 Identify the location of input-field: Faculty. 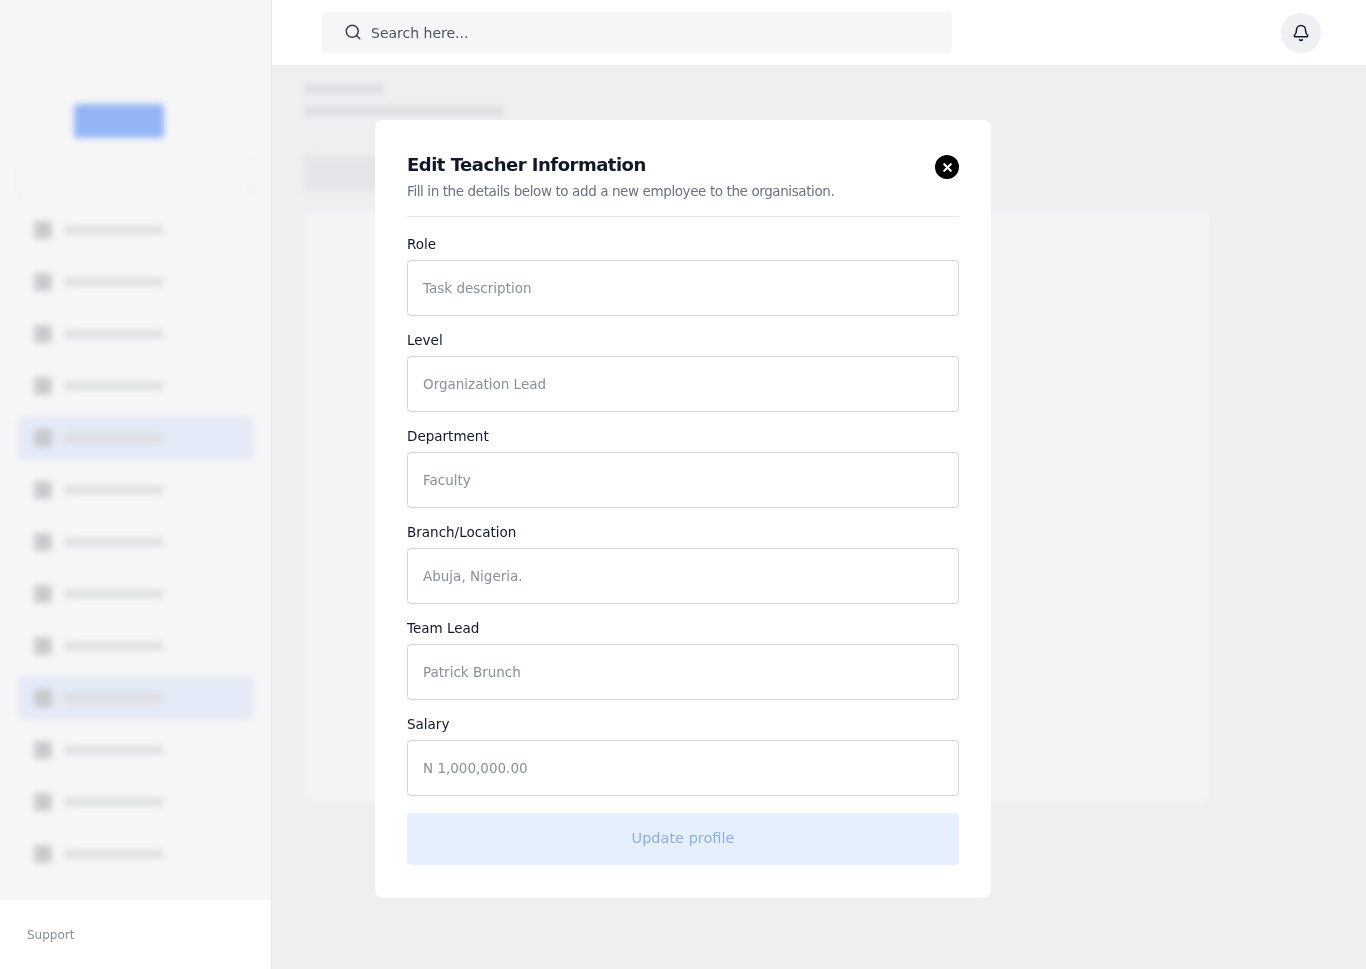
(683, 480).